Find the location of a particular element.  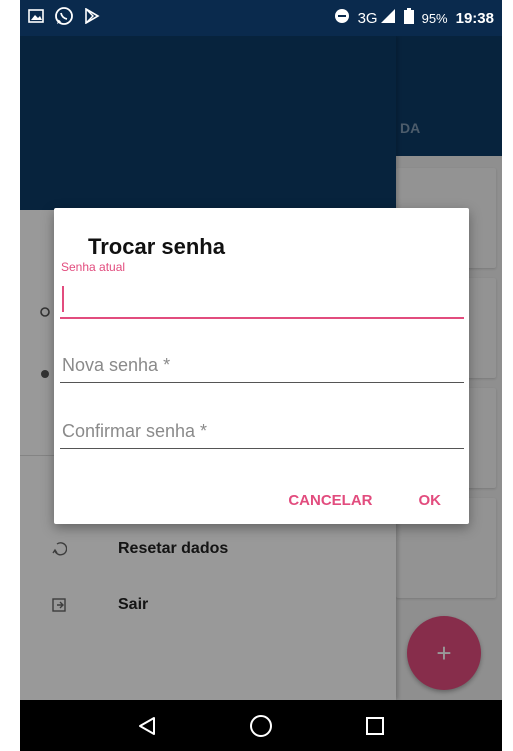

current-password-field: Senha atual is located at coordinates (262, 290).